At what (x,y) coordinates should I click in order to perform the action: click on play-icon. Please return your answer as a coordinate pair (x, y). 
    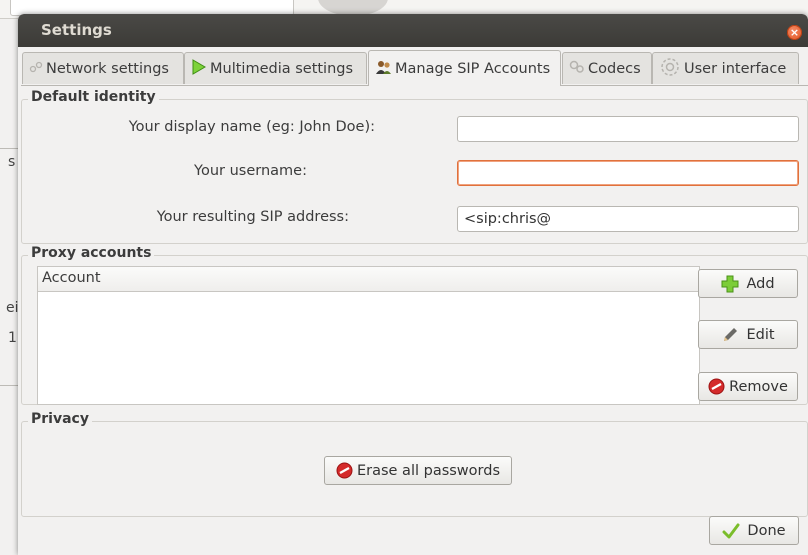
    Looking at the image, I should click on (199, 68).